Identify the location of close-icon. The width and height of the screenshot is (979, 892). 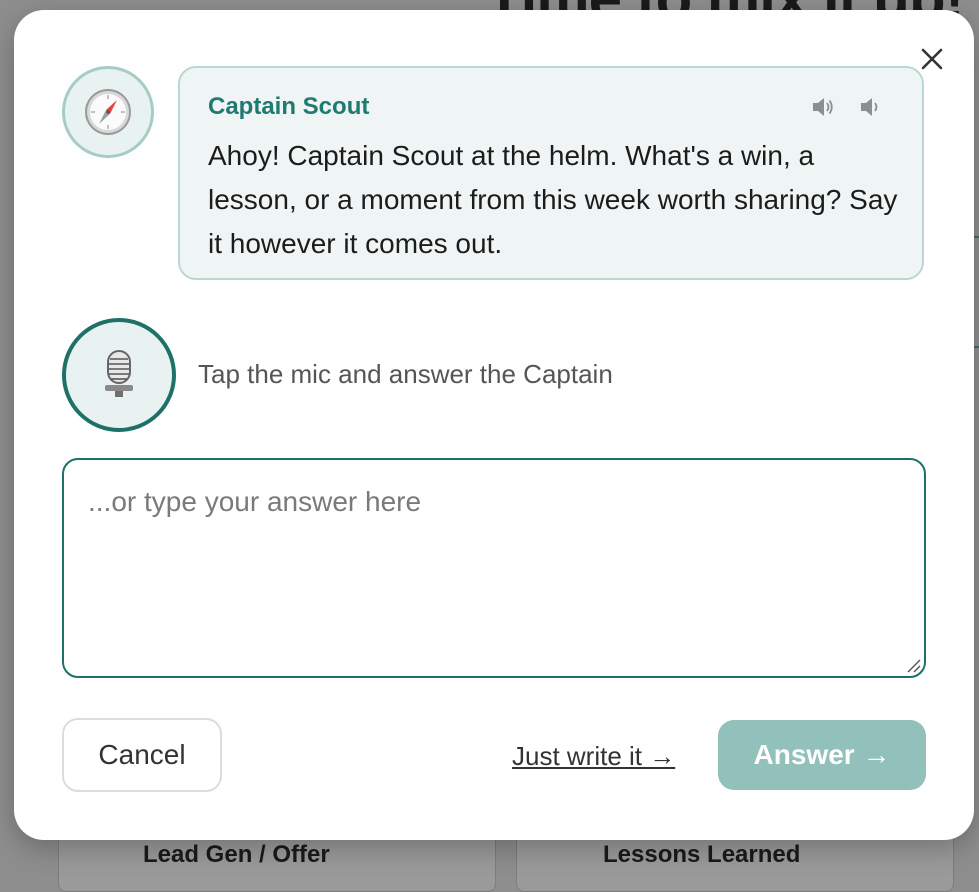
(932, 59).